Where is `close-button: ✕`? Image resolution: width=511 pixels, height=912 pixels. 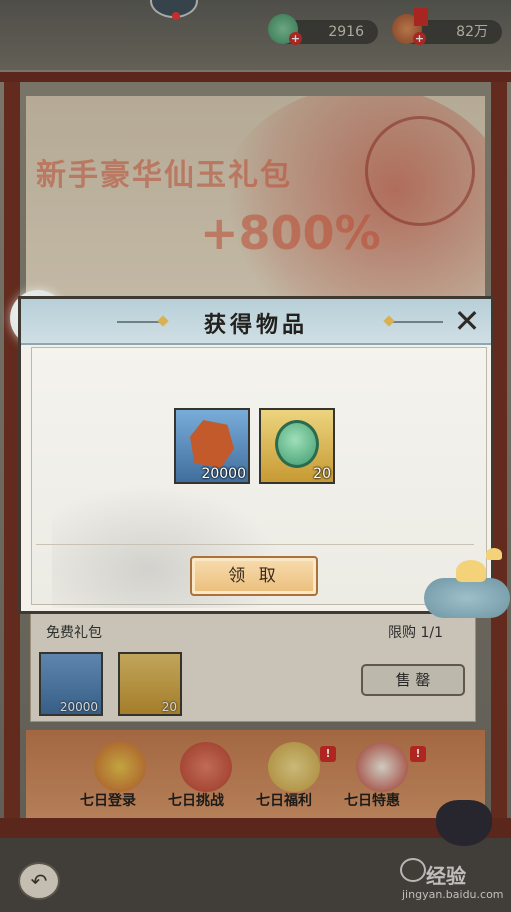
close-button: ✕ is located at coordinates (467, 322).